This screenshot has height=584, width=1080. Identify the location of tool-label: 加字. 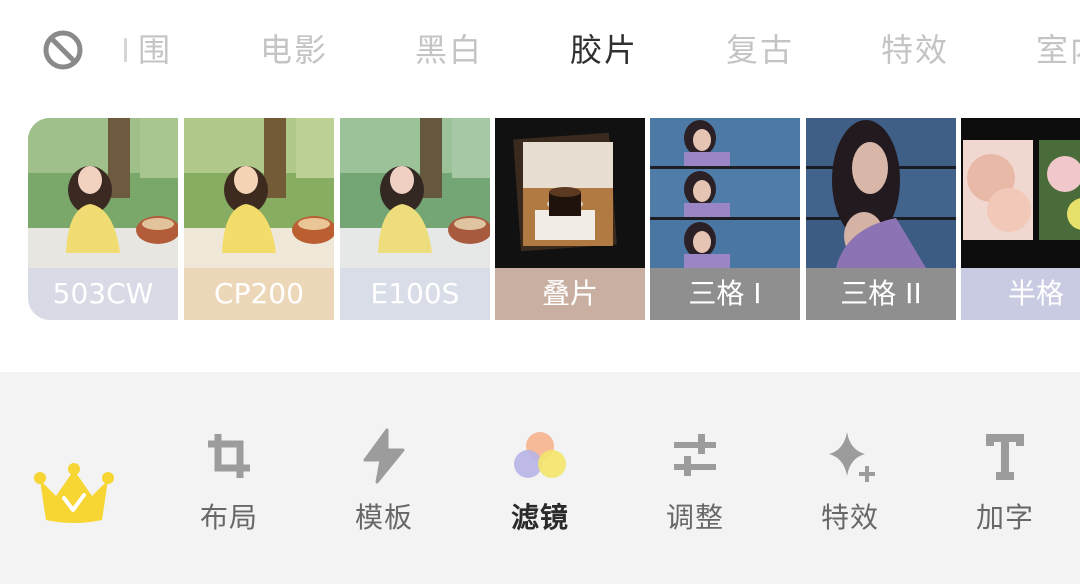
(1004, 517).